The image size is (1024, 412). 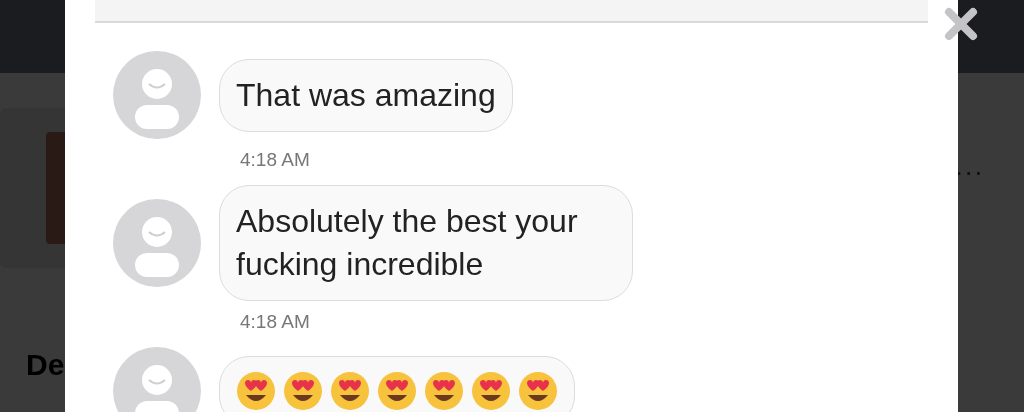 What do you see at coordinates (366, 95) in the screenshot?
I see `message-bubble: That was amazing` at bounding box center [366, 95].